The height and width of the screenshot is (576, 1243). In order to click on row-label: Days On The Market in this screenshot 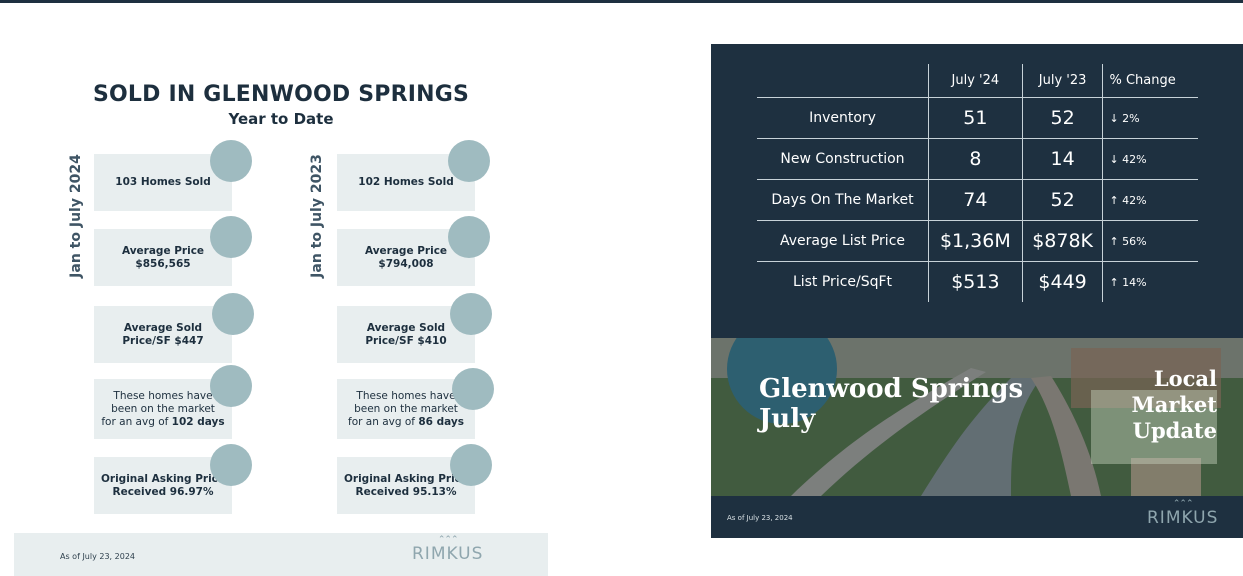, I will do `click(843, 200)`.